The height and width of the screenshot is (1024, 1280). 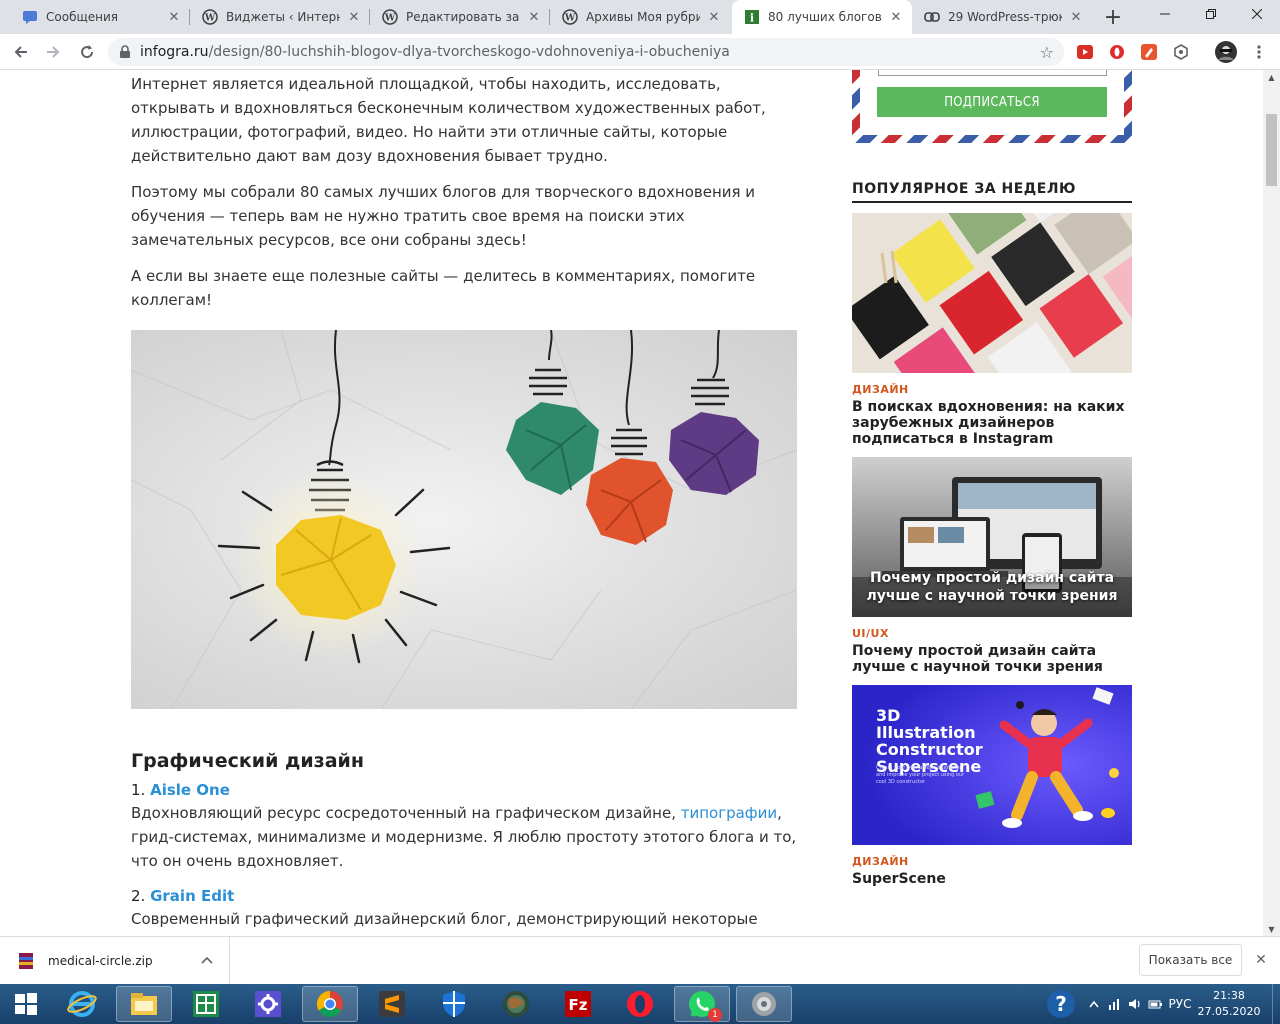 What do you see at coordinates (825, 17) in the screenshot?
I see `tab-label: 80 лучших блогов дл` at bounding box center [825, 17].